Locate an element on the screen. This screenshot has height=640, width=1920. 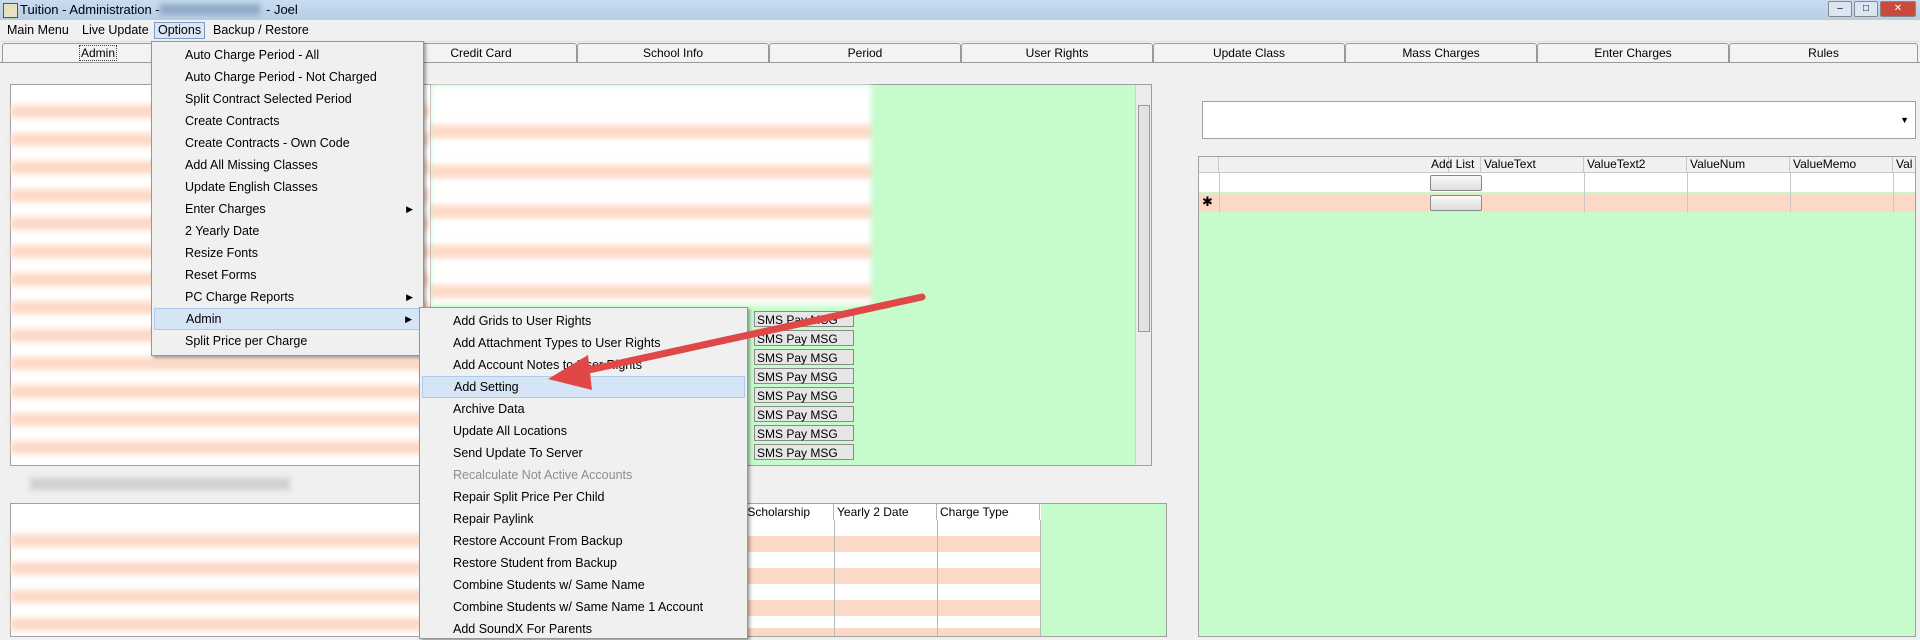
arrow-shaft is located at coordinates (748, 335).